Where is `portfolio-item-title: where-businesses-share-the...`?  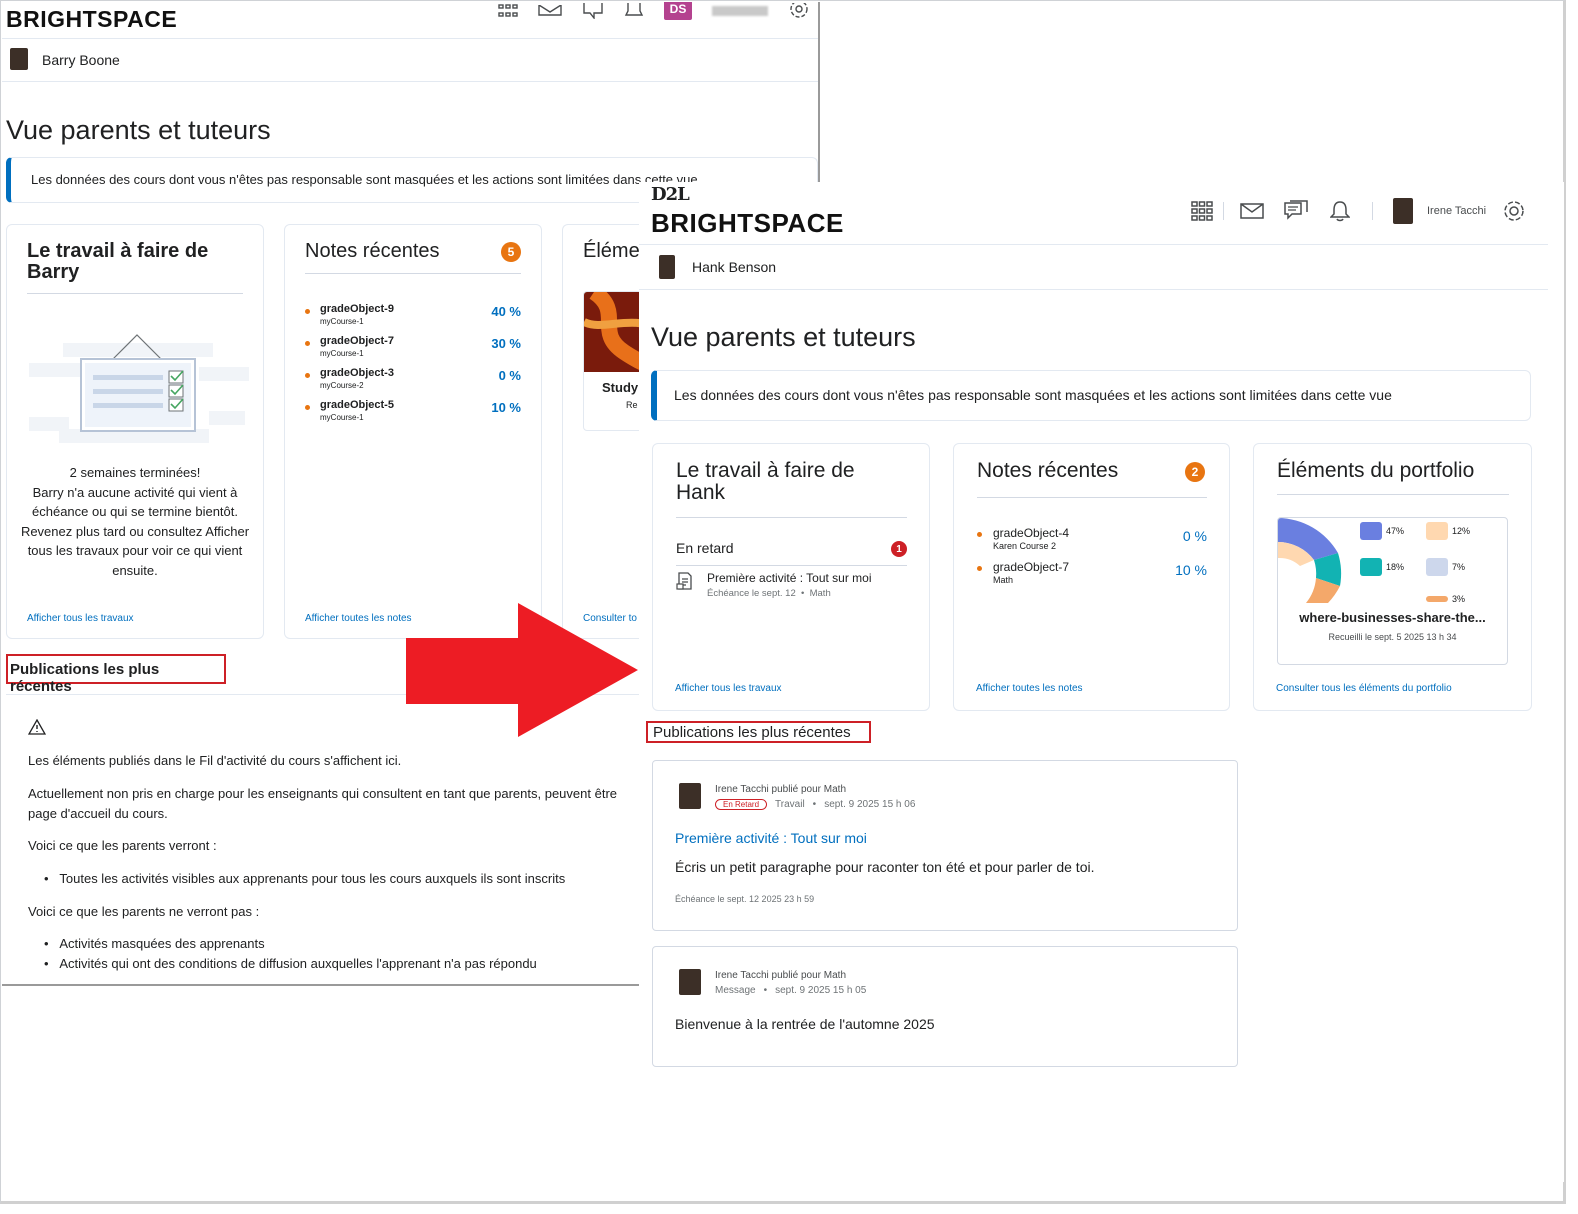 portfolio-item-title: where-businesses-share-the... is located at coordinates (1392, 617).